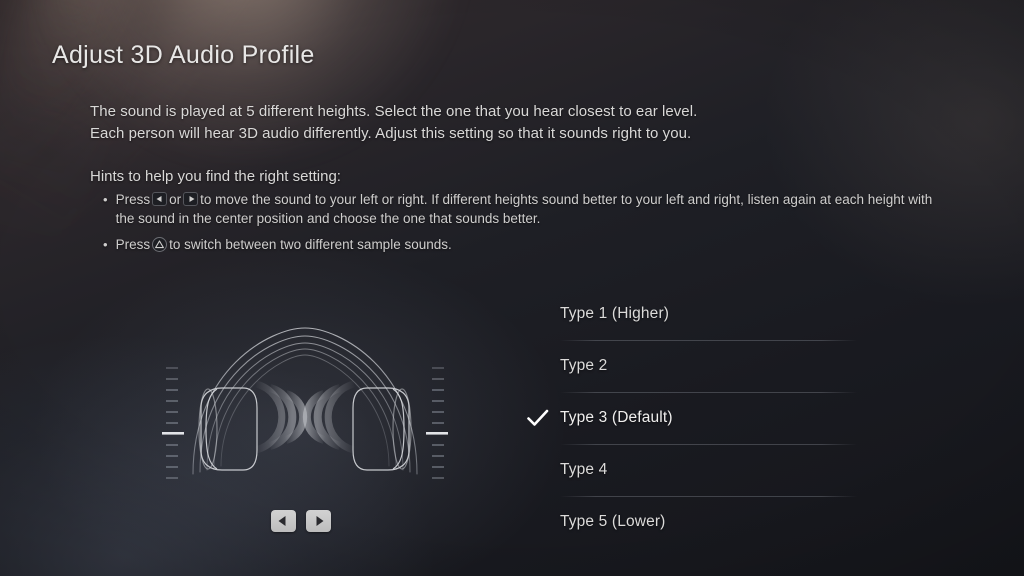 The width and height of the screenshot is (1024, 576). I want to click on dpad-right-button, so click(318, 521).